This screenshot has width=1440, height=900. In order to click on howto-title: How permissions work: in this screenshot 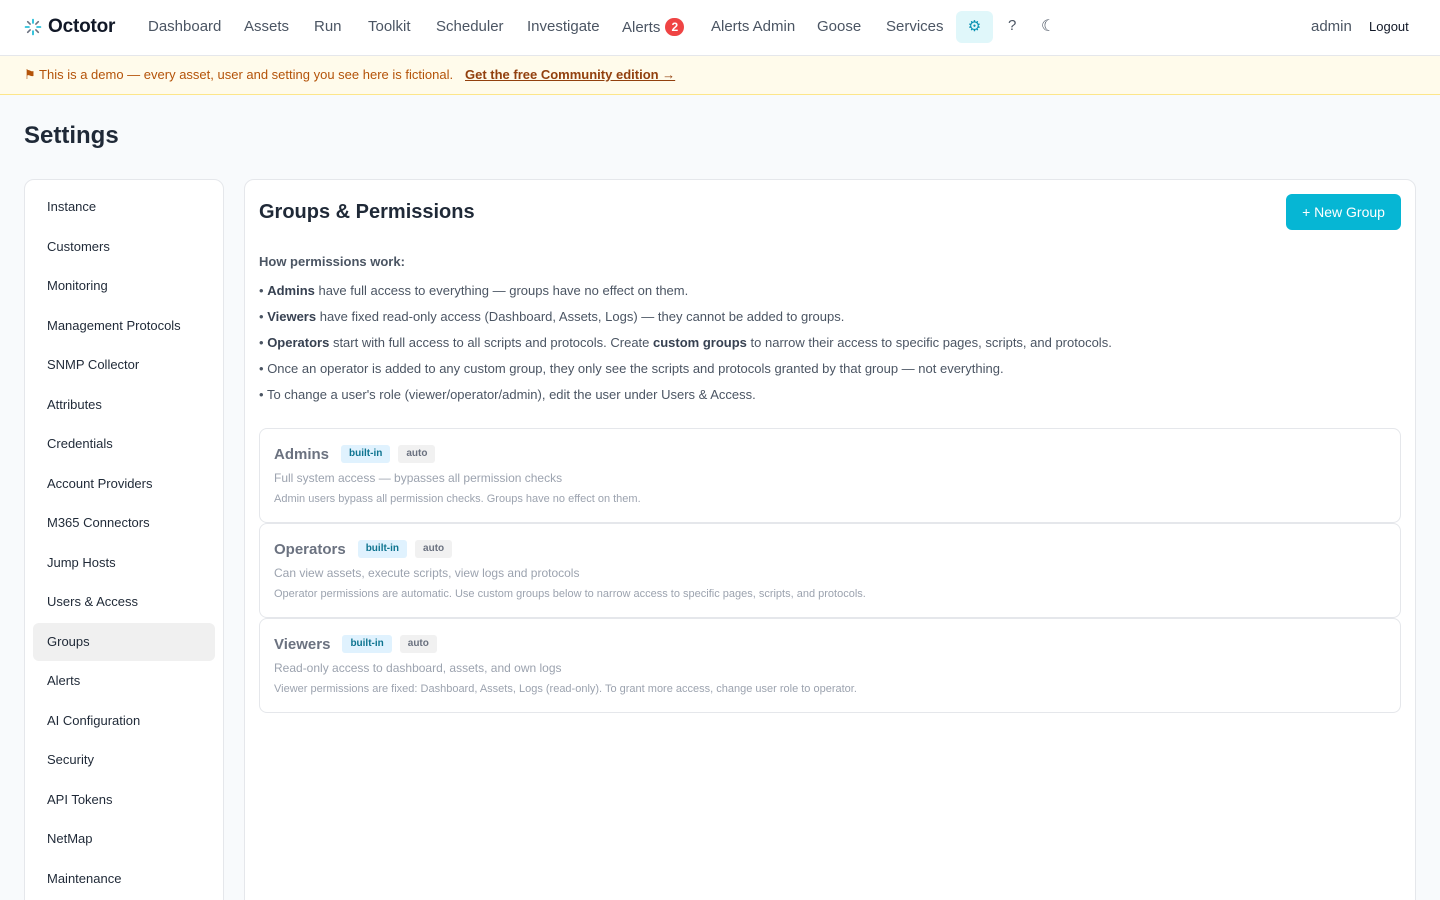, I will do `click(332, 261)`.